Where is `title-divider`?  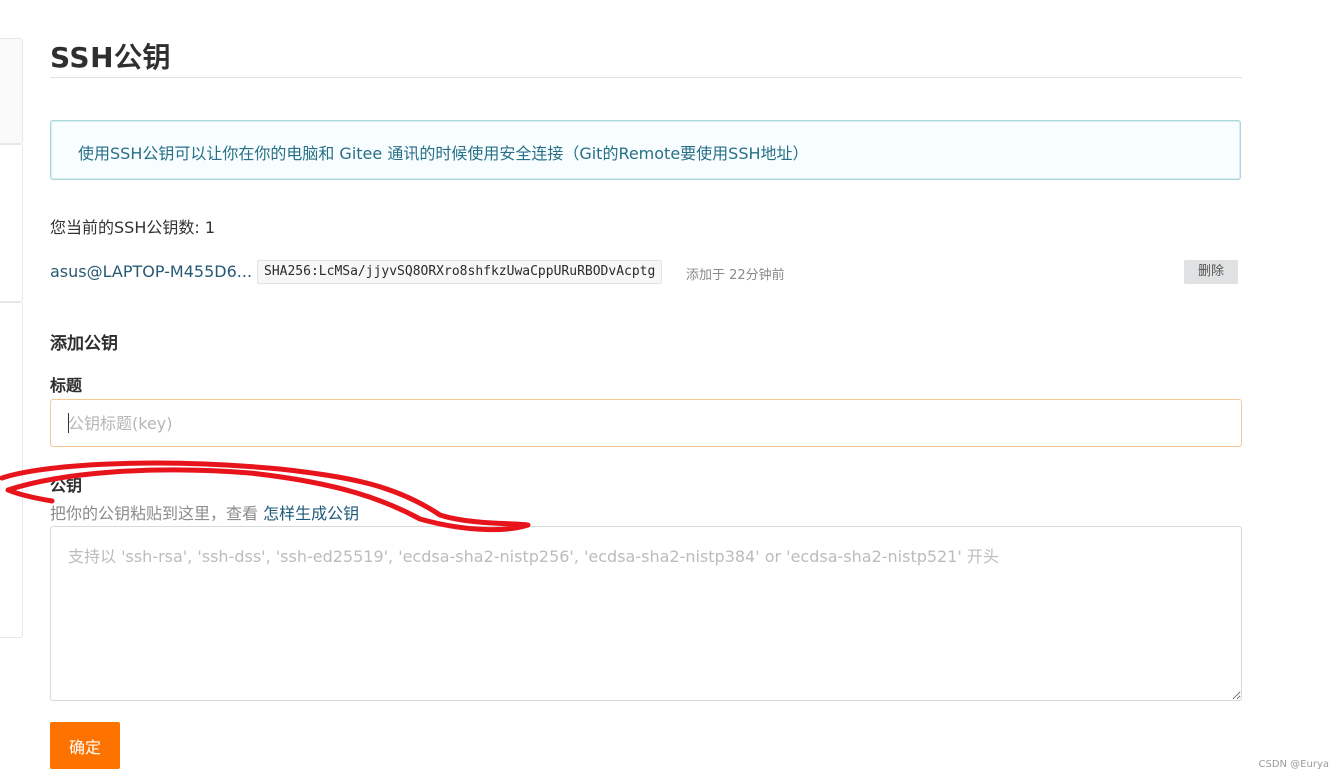
title-divider is located at coordinates (646, 77).